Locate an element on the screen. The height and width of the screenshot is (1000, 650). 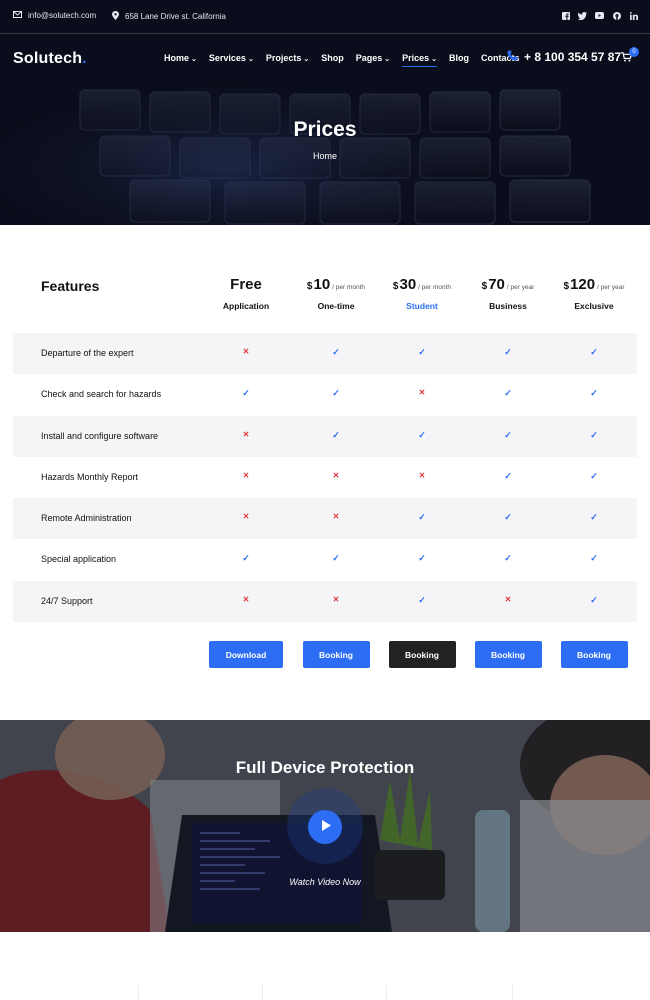
page-title: Prices is located at coordinates (325, 129).